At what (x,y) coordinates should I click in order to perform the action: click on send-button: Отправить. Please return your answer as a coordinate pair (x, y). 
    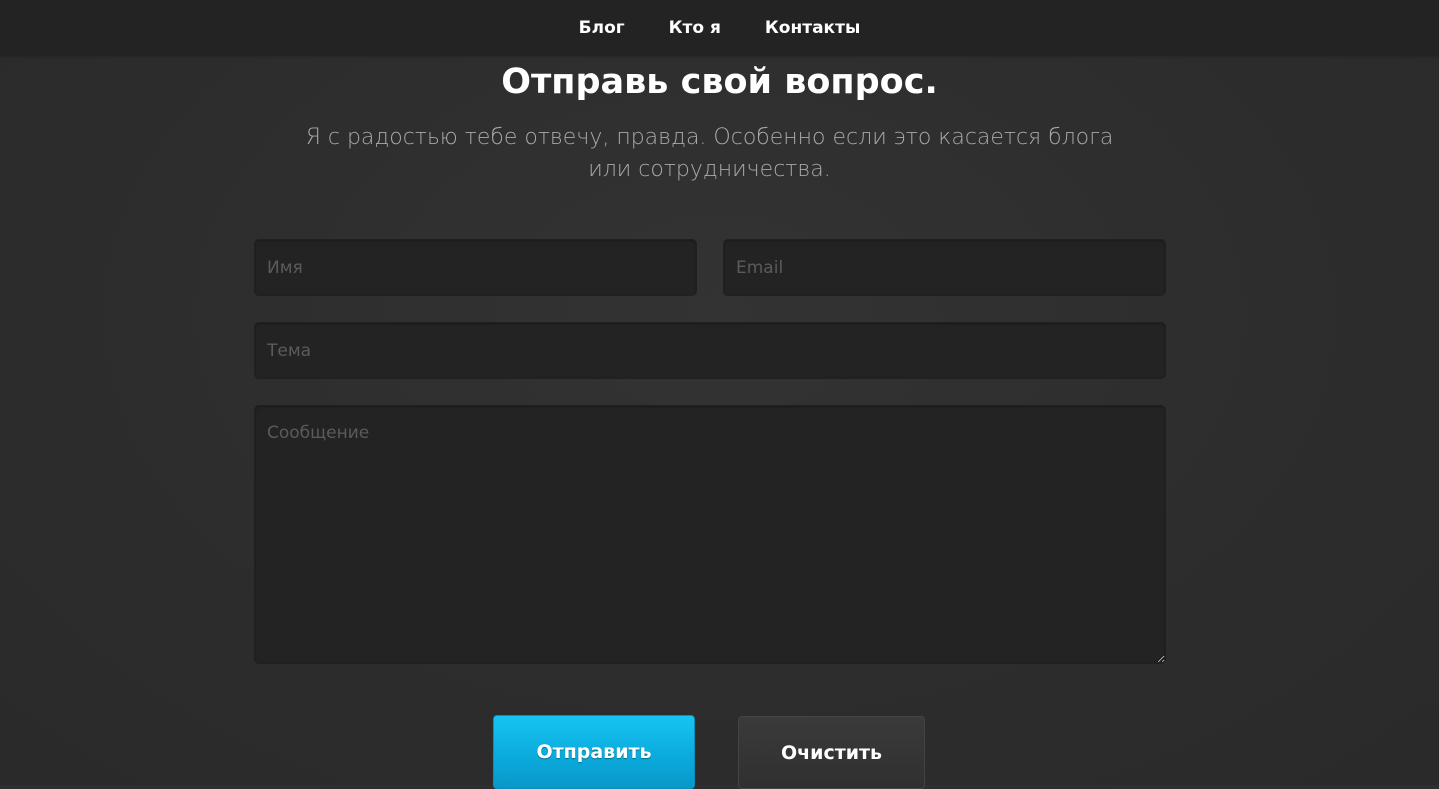
    Looking at the image, I should click on (594, 752).